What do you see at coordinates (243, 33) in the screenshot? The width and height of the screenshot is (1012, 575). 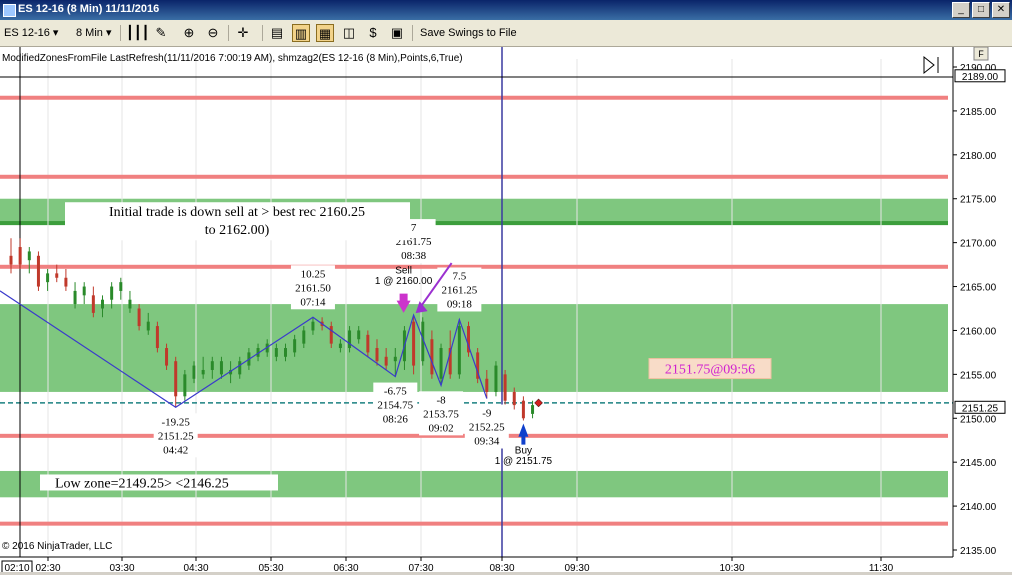 I see `crosshair-icon: ✛` at bounding box center [243, 33].